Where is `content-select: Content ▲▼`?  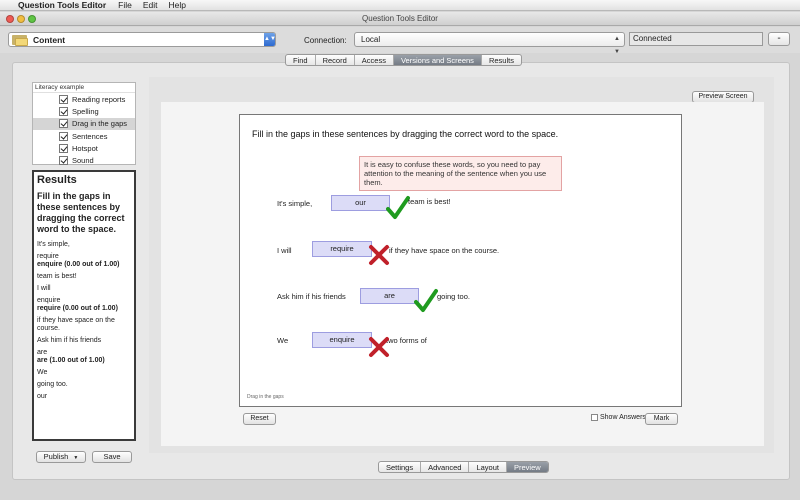 content-select: Content ▲▼ is located at coordinates (142, 39).